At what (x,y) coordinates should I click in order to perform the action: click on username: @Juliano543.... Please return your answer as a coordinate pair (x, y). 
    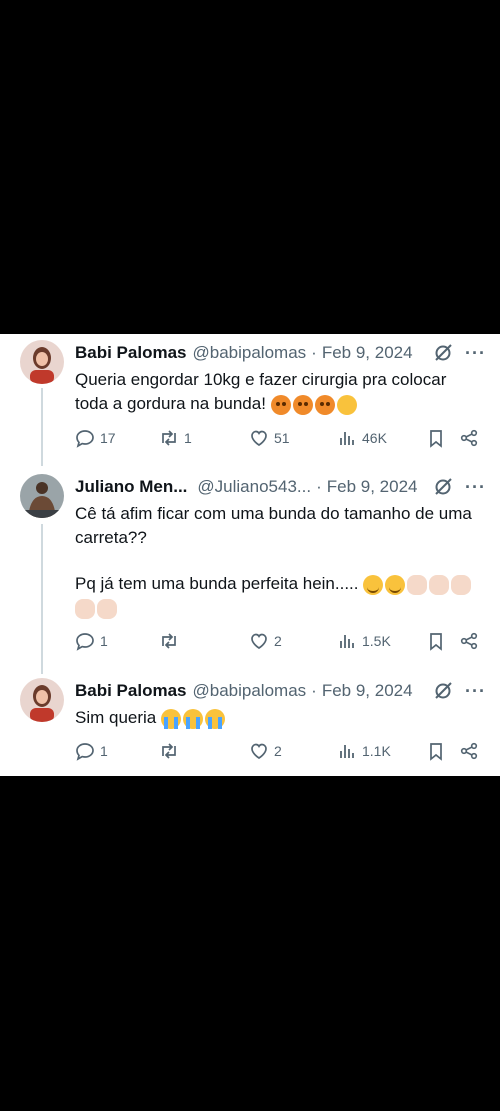
    Looking at the image, I should click on (254, 487).